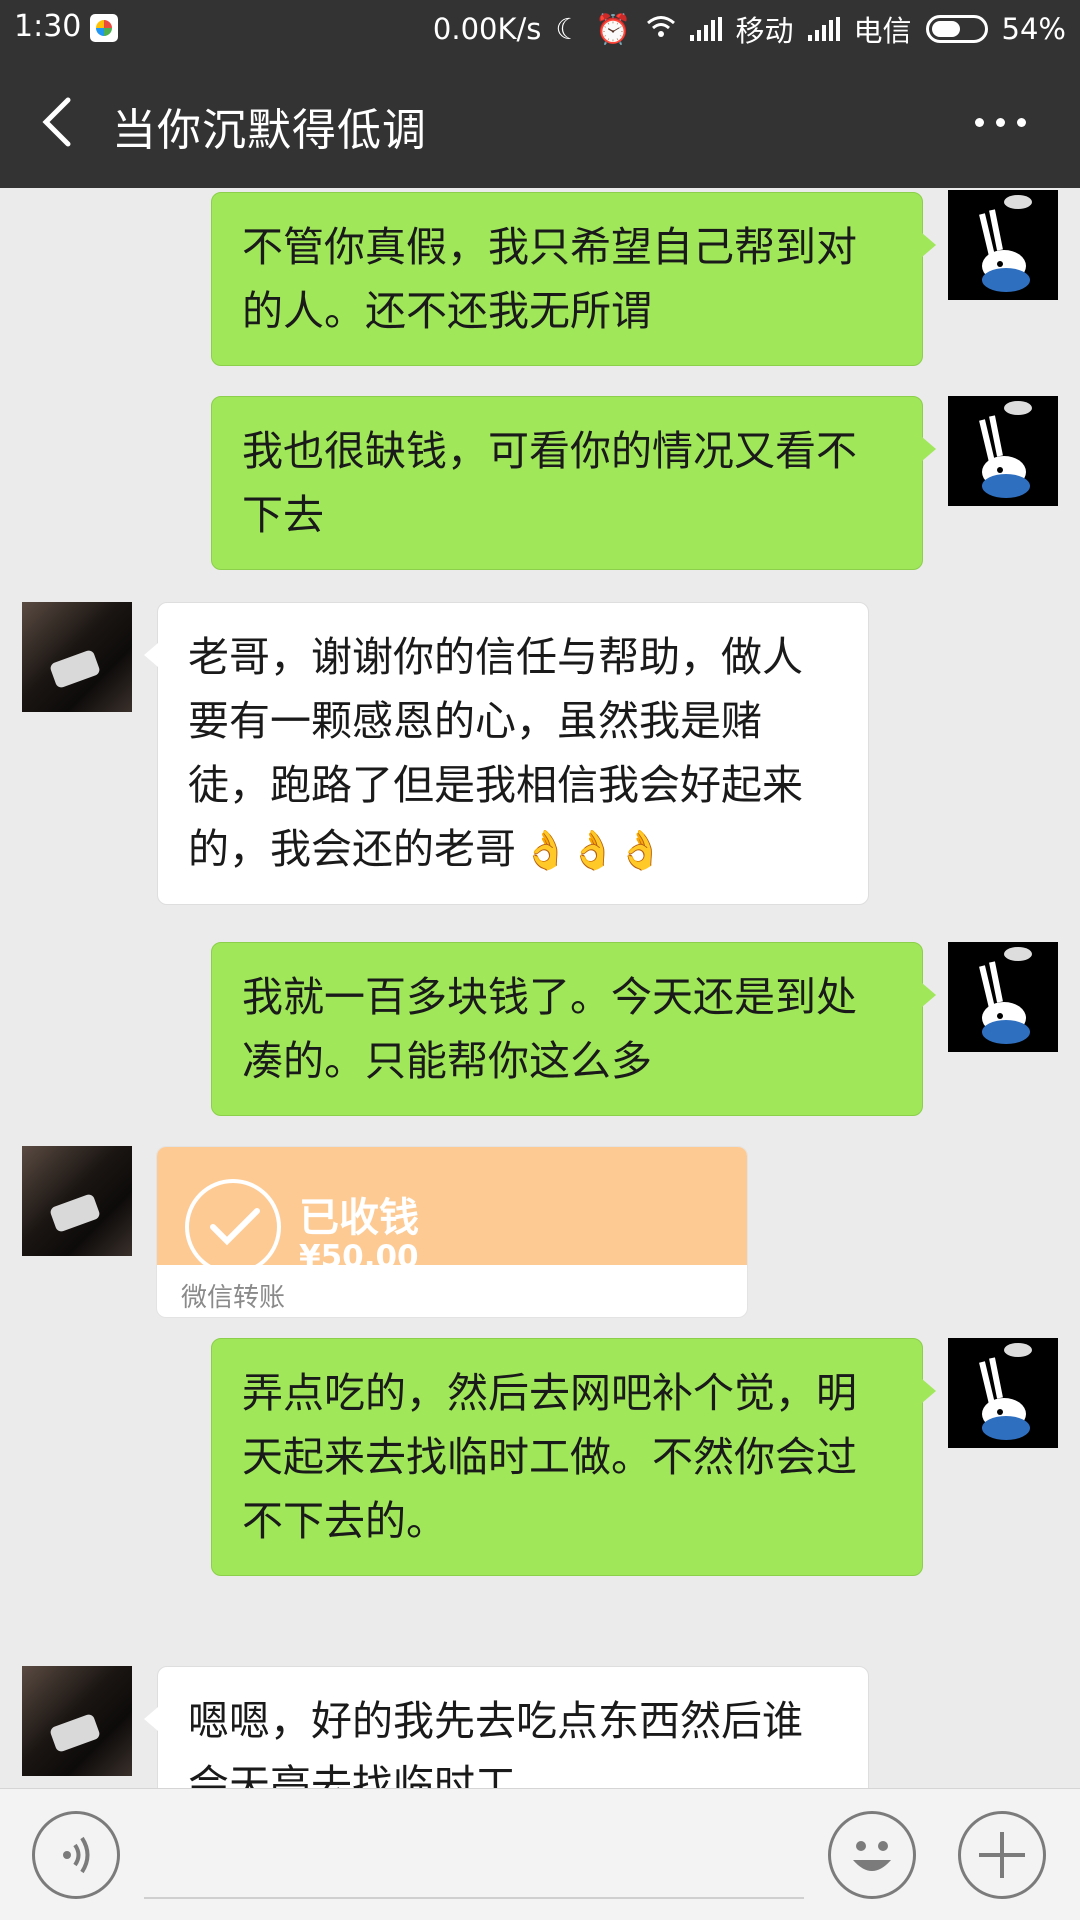 The width and height of the screenshot is (1080, 1920). What do you see at coordinates (104, 28) in the screenshot?
I see `app-notification-icon` at bounding box center [104, 28].